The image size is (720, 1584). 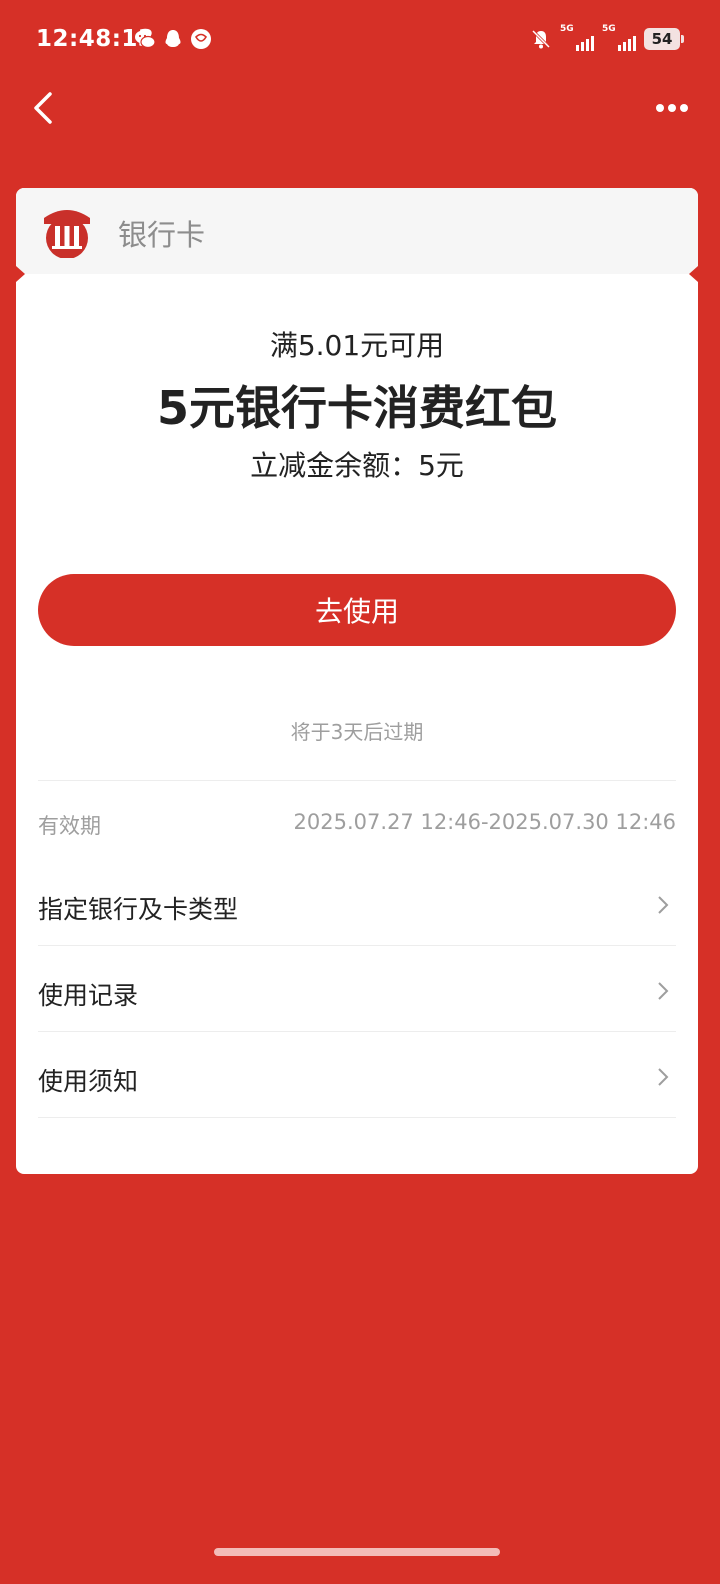 I want to click on card-type-label: 银行卡, so click(x=162, y=235).